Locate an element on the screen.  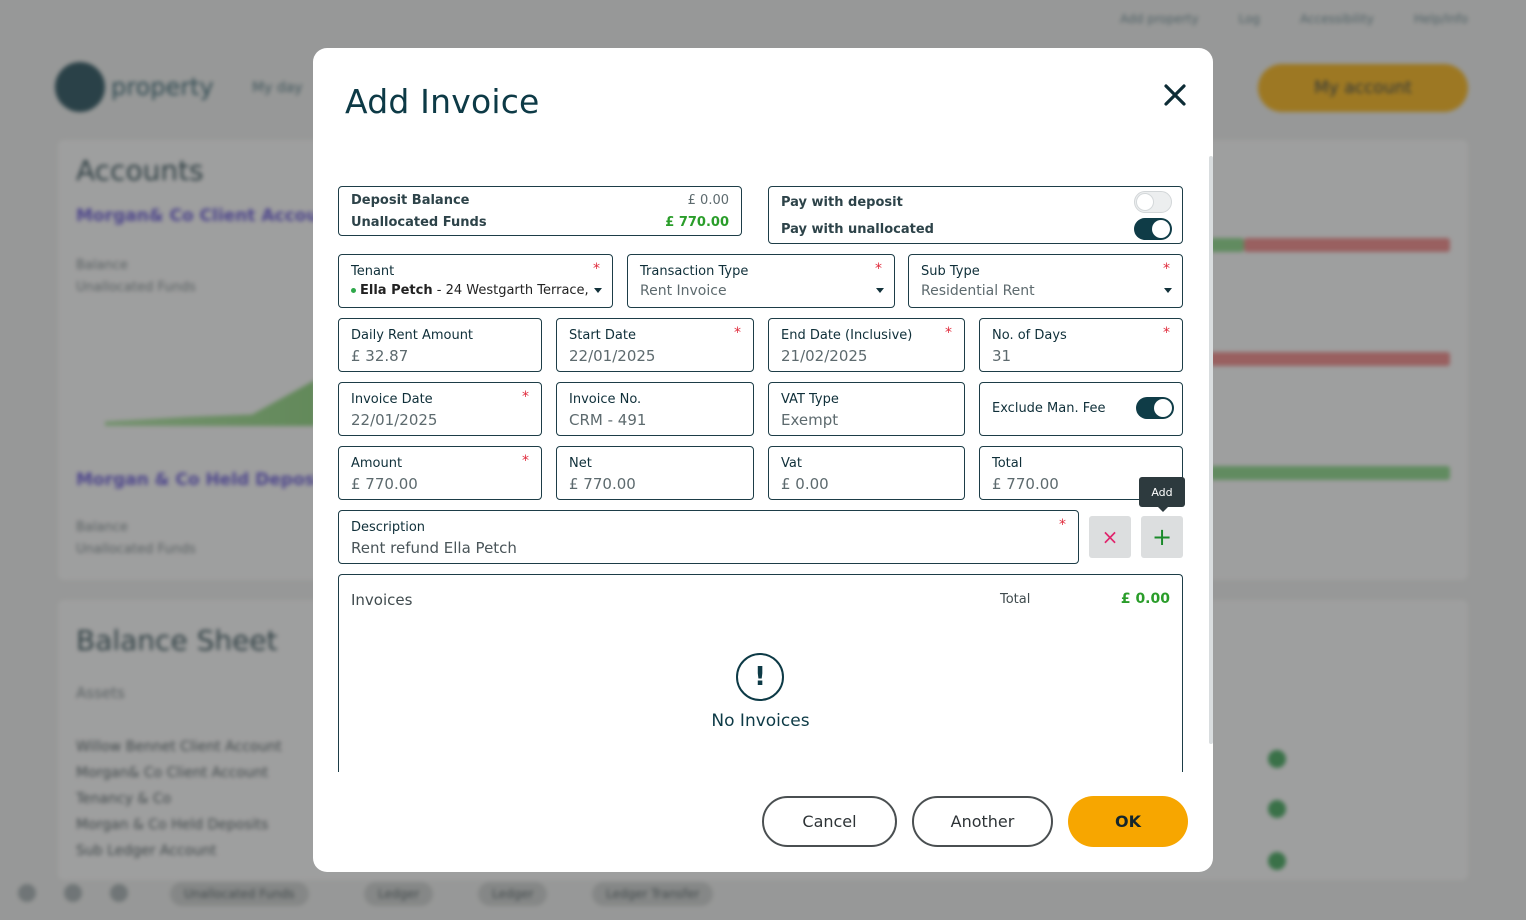
field-label: Invoice Date is located at coordinates (392, 399).